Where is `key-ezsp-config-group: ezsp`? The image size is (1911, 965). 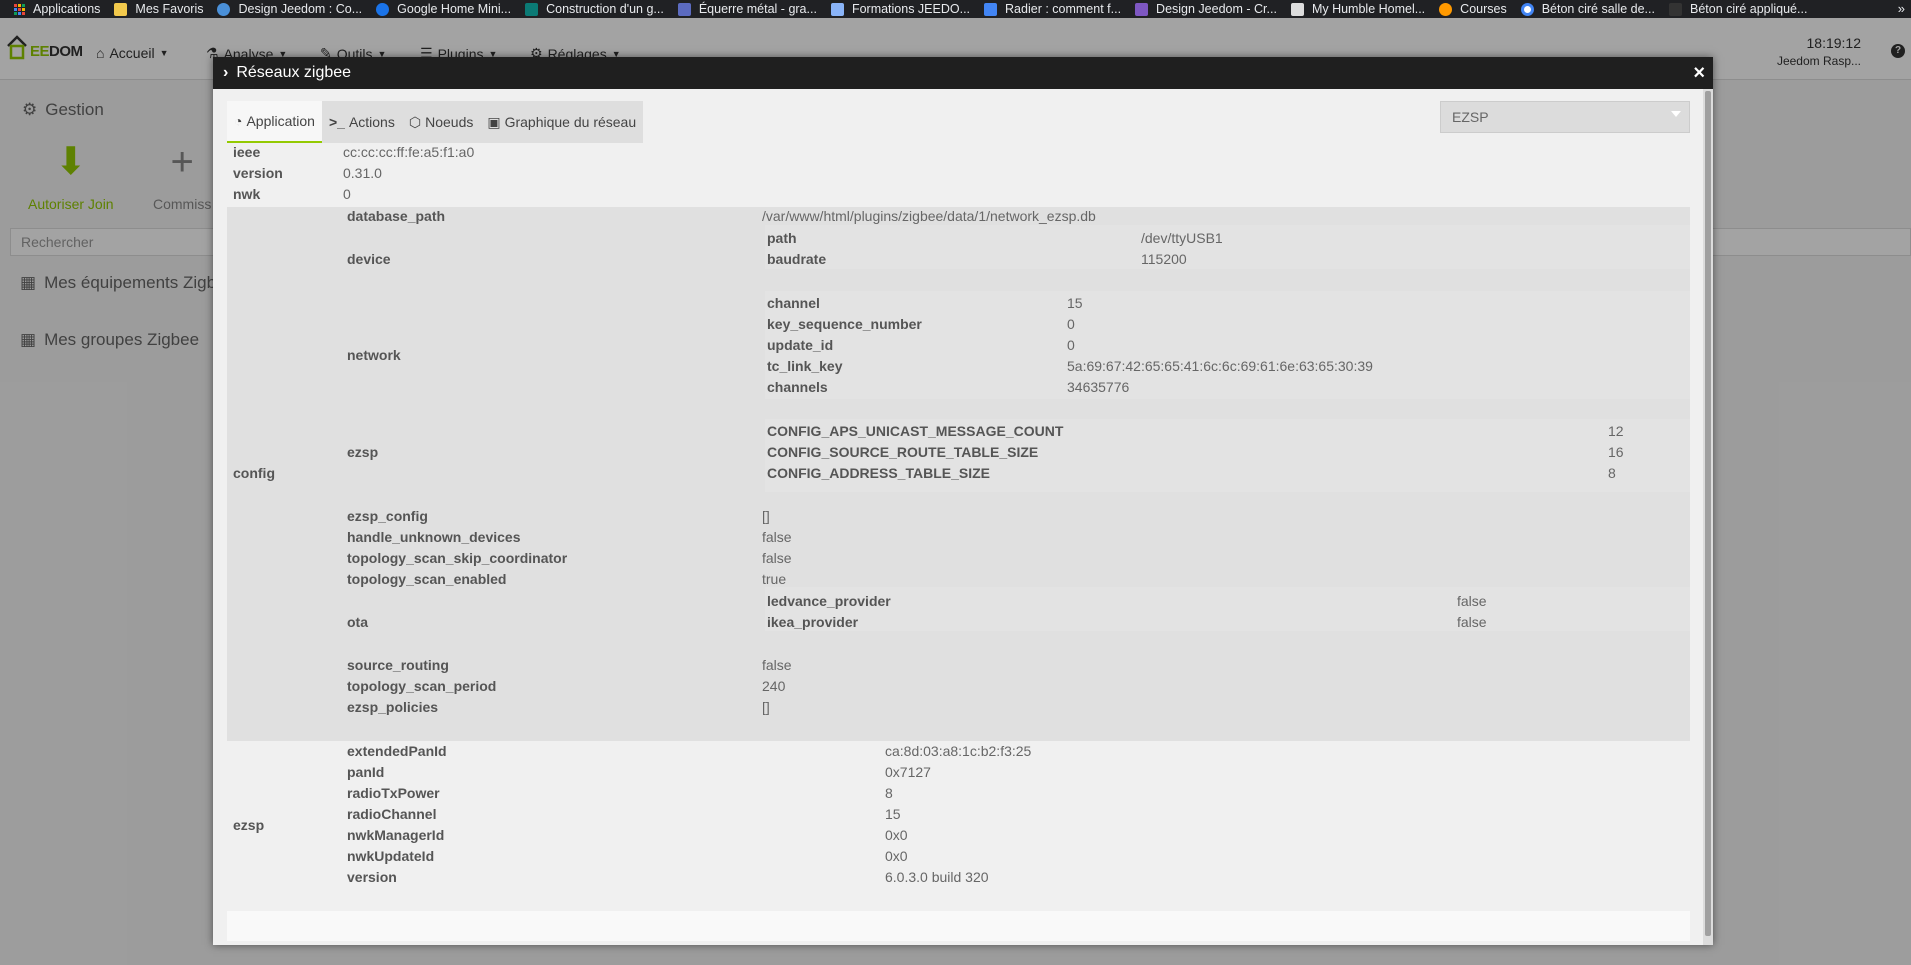
key-ezsp-config-group: ezsp is located at coordinates (363, 452).